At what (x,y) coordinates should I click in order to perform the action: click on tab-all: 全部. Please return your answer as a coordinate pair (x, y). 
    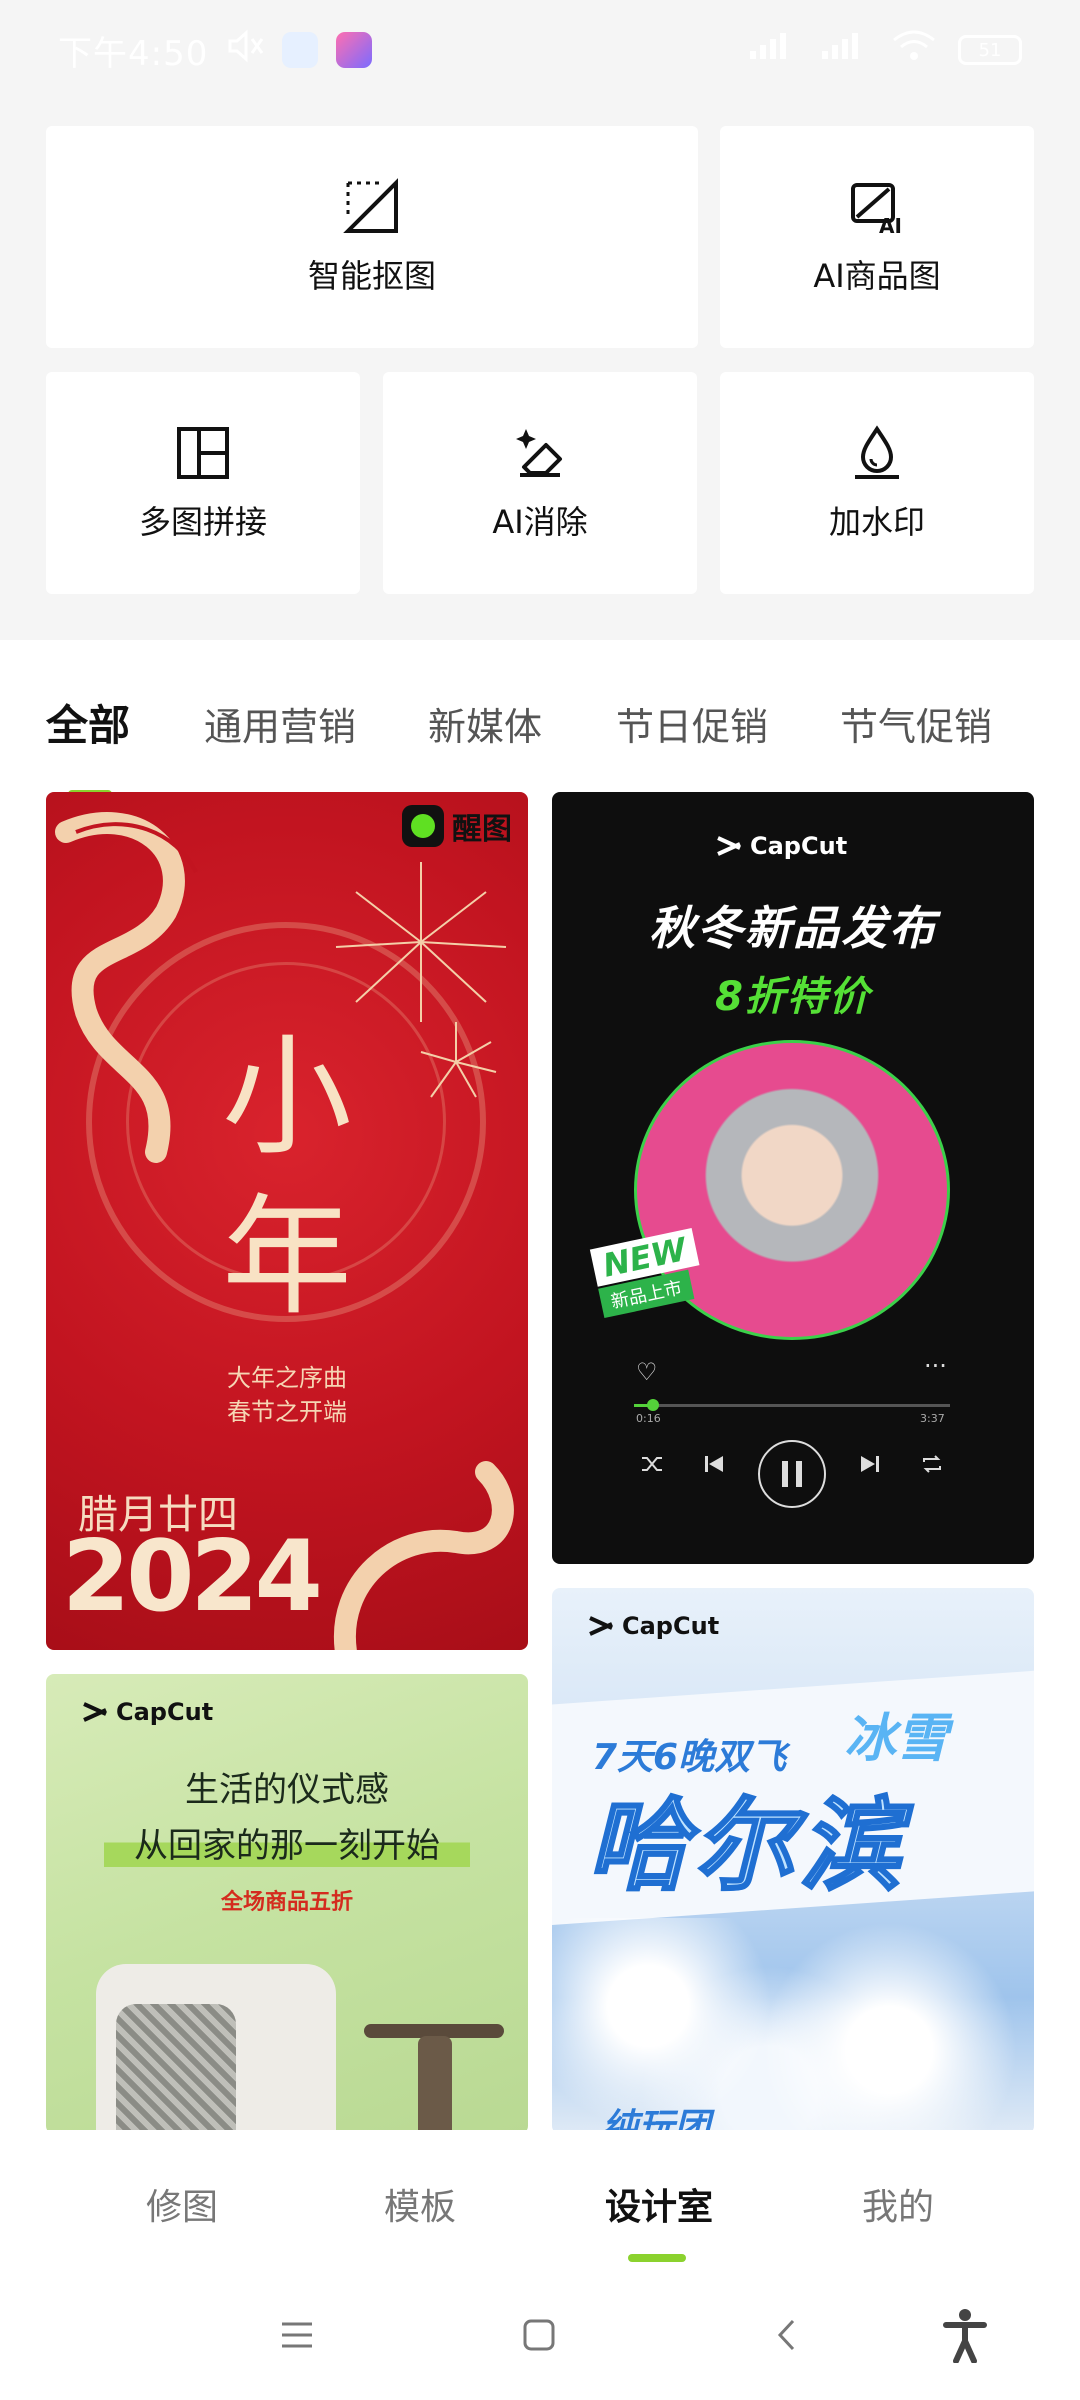
    Looking at the image, I should click on (88, 722).